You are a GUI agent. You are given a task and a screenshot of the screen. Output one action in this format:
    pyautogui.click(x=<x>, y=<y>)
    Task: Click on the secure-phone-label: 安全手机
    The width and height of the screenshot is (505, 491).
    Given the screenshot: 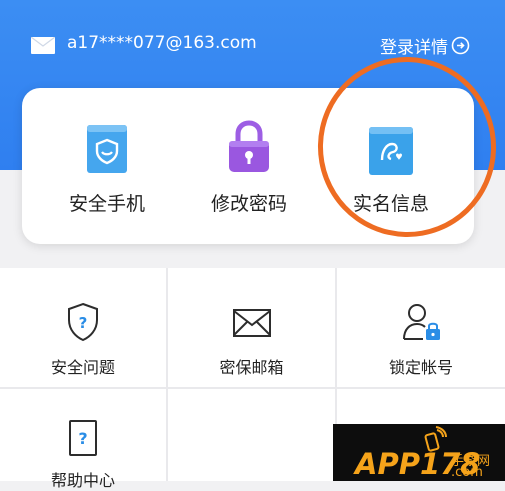 What is the action you would take?
    pyautogui.click(x=106, y=204)
    